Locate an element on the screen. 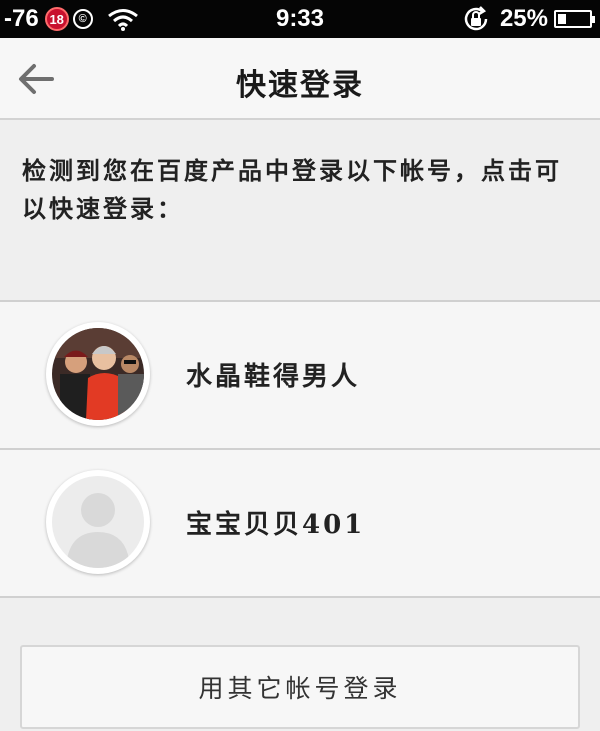 The width and height of the screenshot is (600, 731). nav-bar: 快速登录 is located at coordinates (300, 79).